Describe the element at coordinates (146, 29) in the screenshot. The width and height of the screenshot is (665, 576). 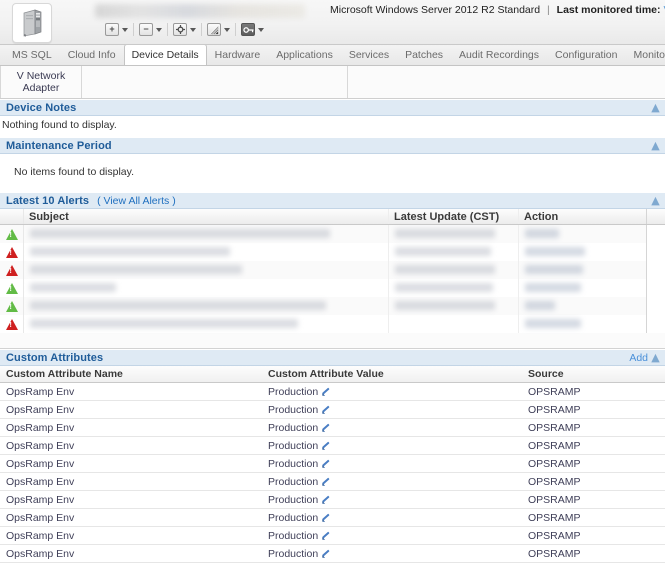
I see `remove-square-icon: −` at that location.